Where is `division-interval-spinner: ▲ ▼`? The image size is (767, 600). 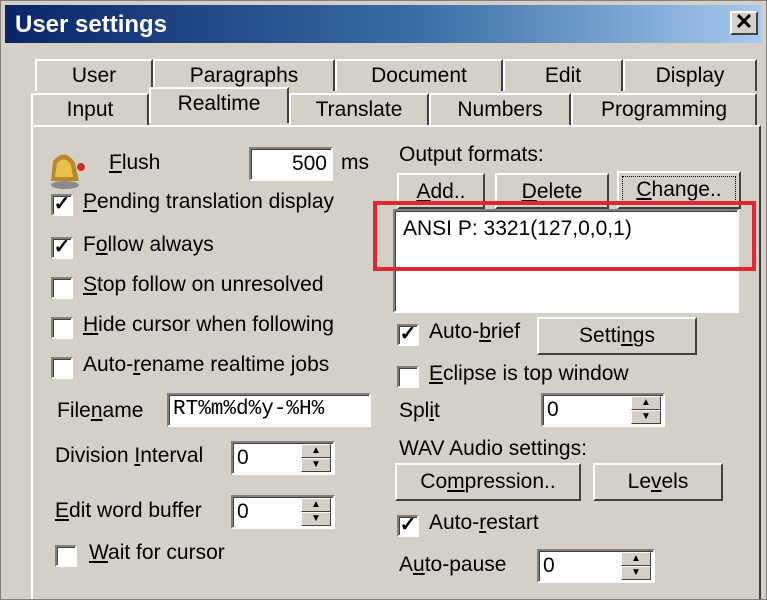 division-interval-spinner: ▲ ▼ is located at coordinates (316, 458).